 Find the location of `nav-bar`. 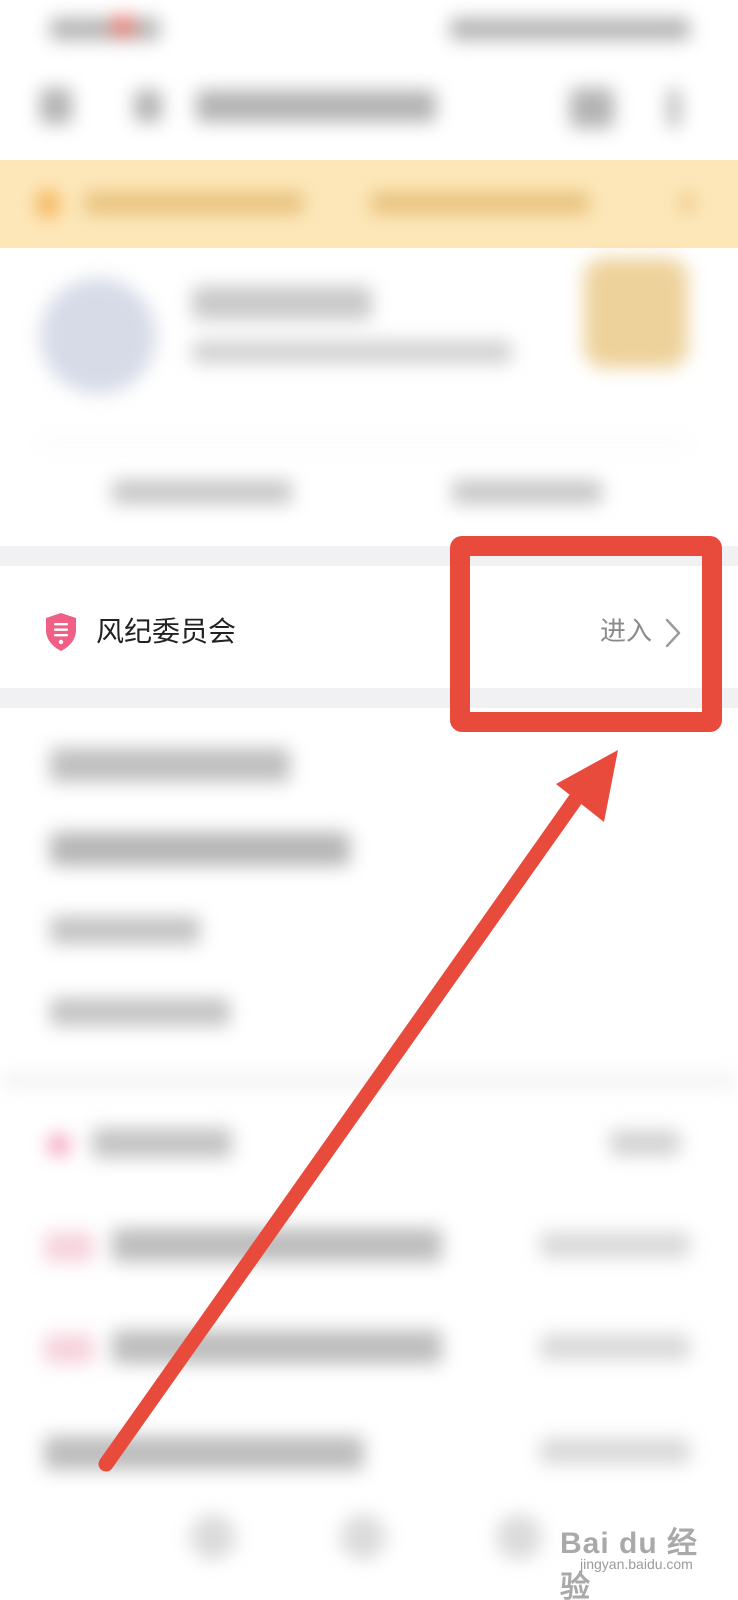

nav-bar is located at coordinates (369, 110).